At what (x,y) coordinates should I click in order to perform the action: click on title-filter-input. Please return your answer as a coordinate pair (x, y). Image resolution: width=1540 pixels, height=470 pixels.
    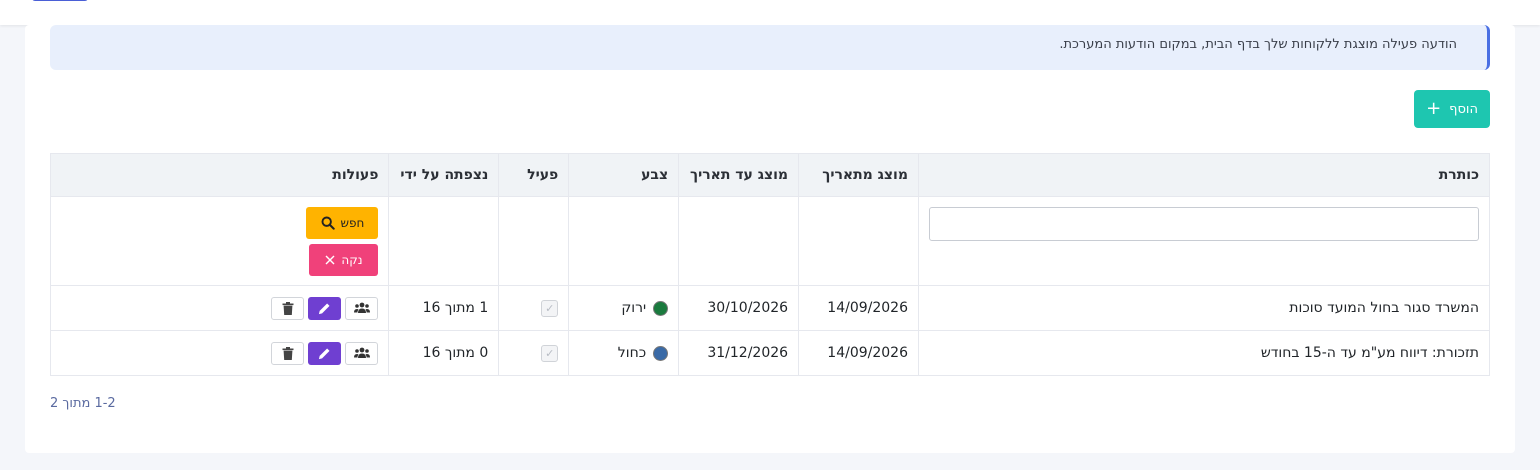
    Looking at the image, I should click on (1204, 224).